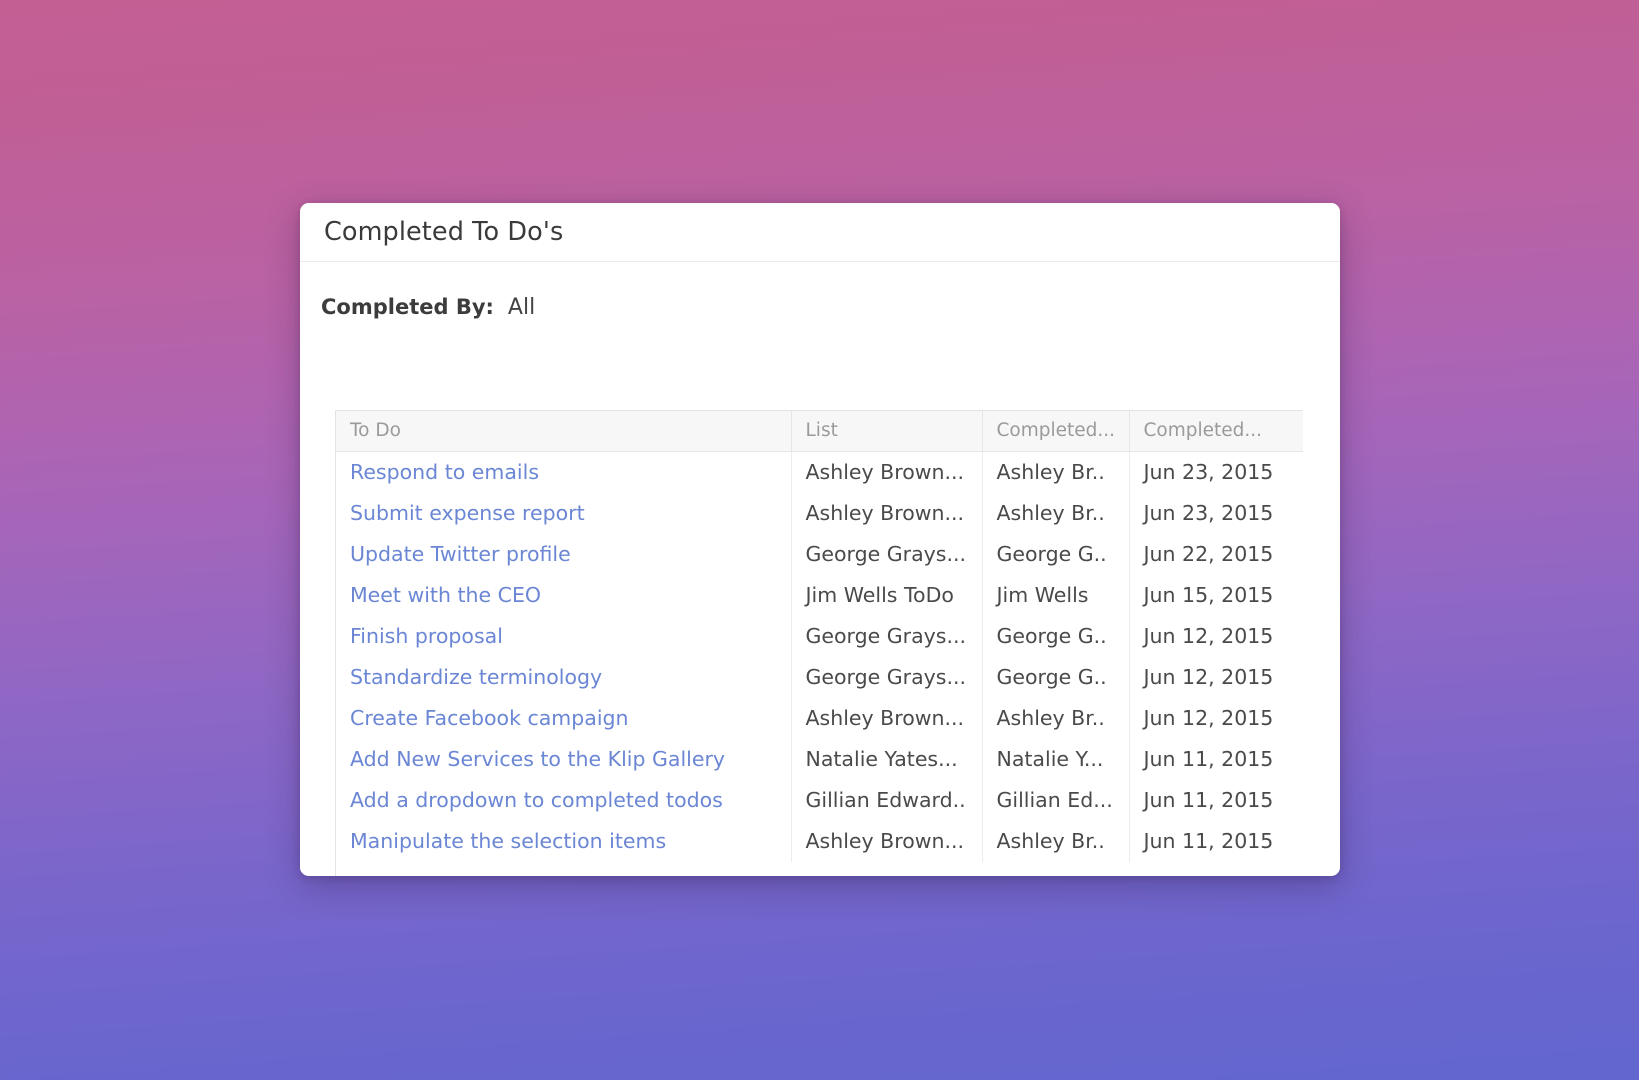  Describe the element at coordinates (1056, 595) in the screenshot. I see `cell-completed-by: Jim Wells` at that location.